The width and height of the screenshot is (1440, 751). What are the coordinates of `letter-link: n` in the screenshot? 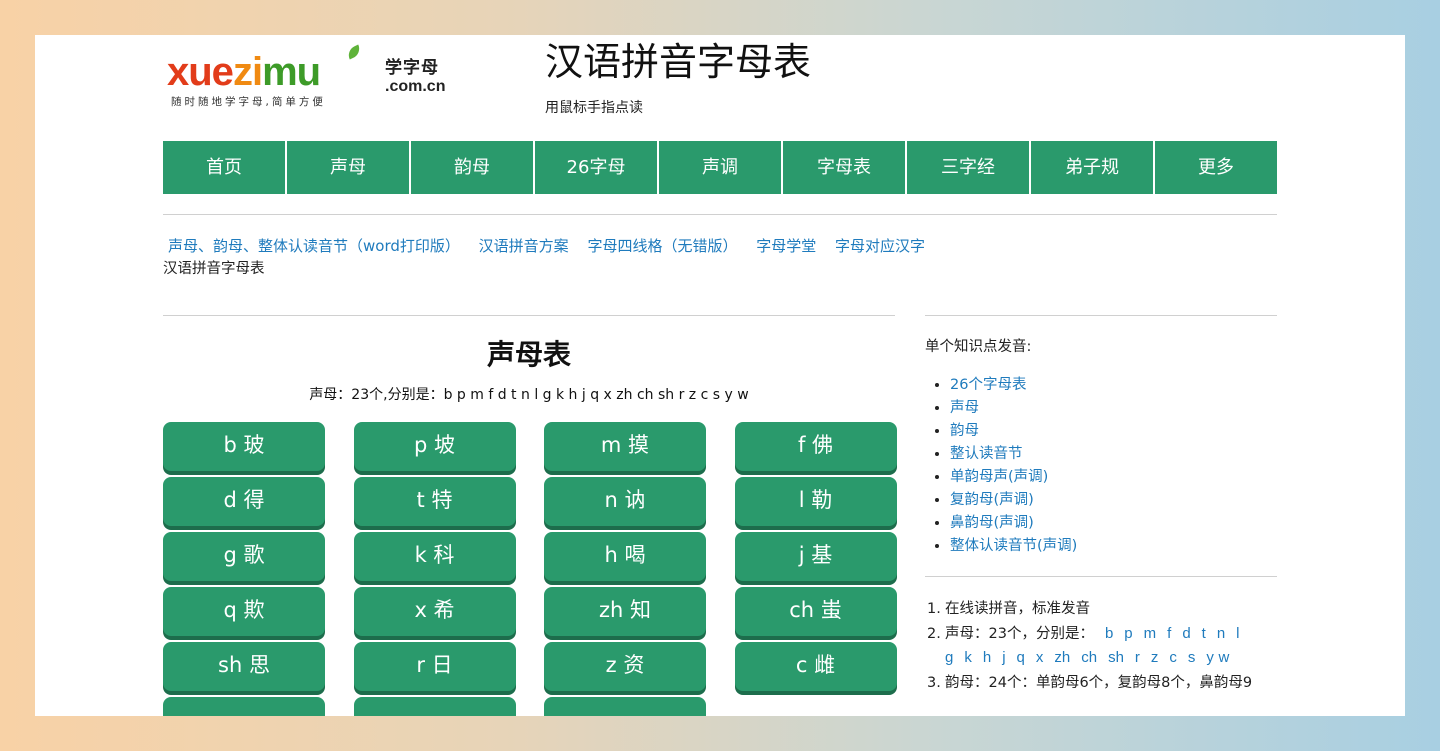 It's located at (1221, 633).